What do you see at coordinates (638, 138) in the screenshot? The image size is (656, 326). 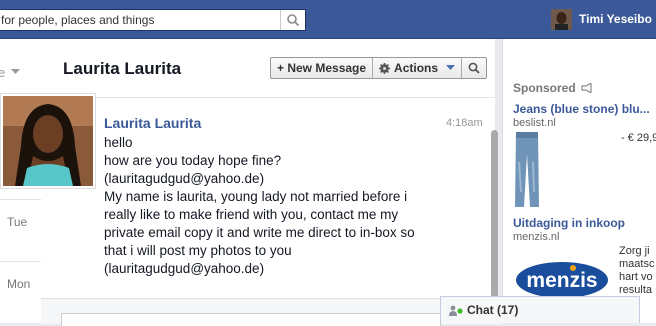 I see `ad-price: - € 29,9` at bounding box center [638, 138].